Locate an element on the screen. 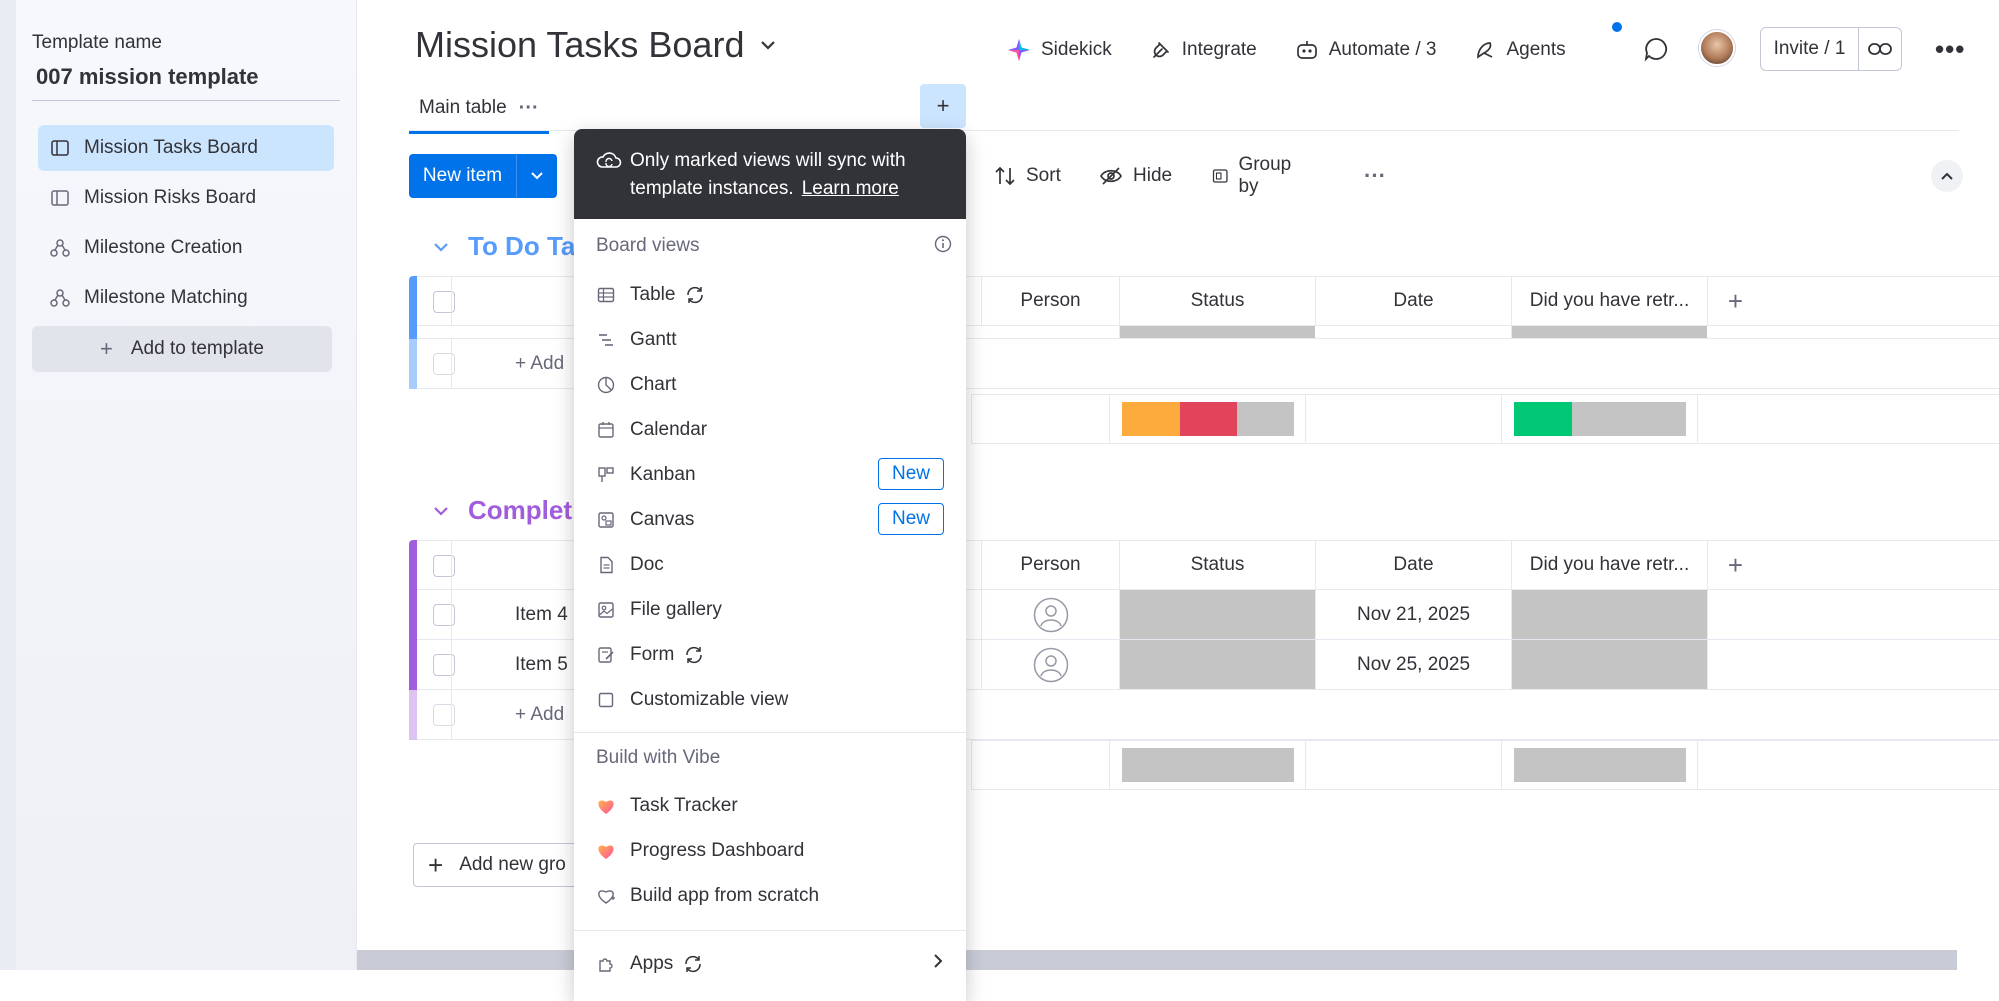  new-badge: New is located at coordinates (911, 474).